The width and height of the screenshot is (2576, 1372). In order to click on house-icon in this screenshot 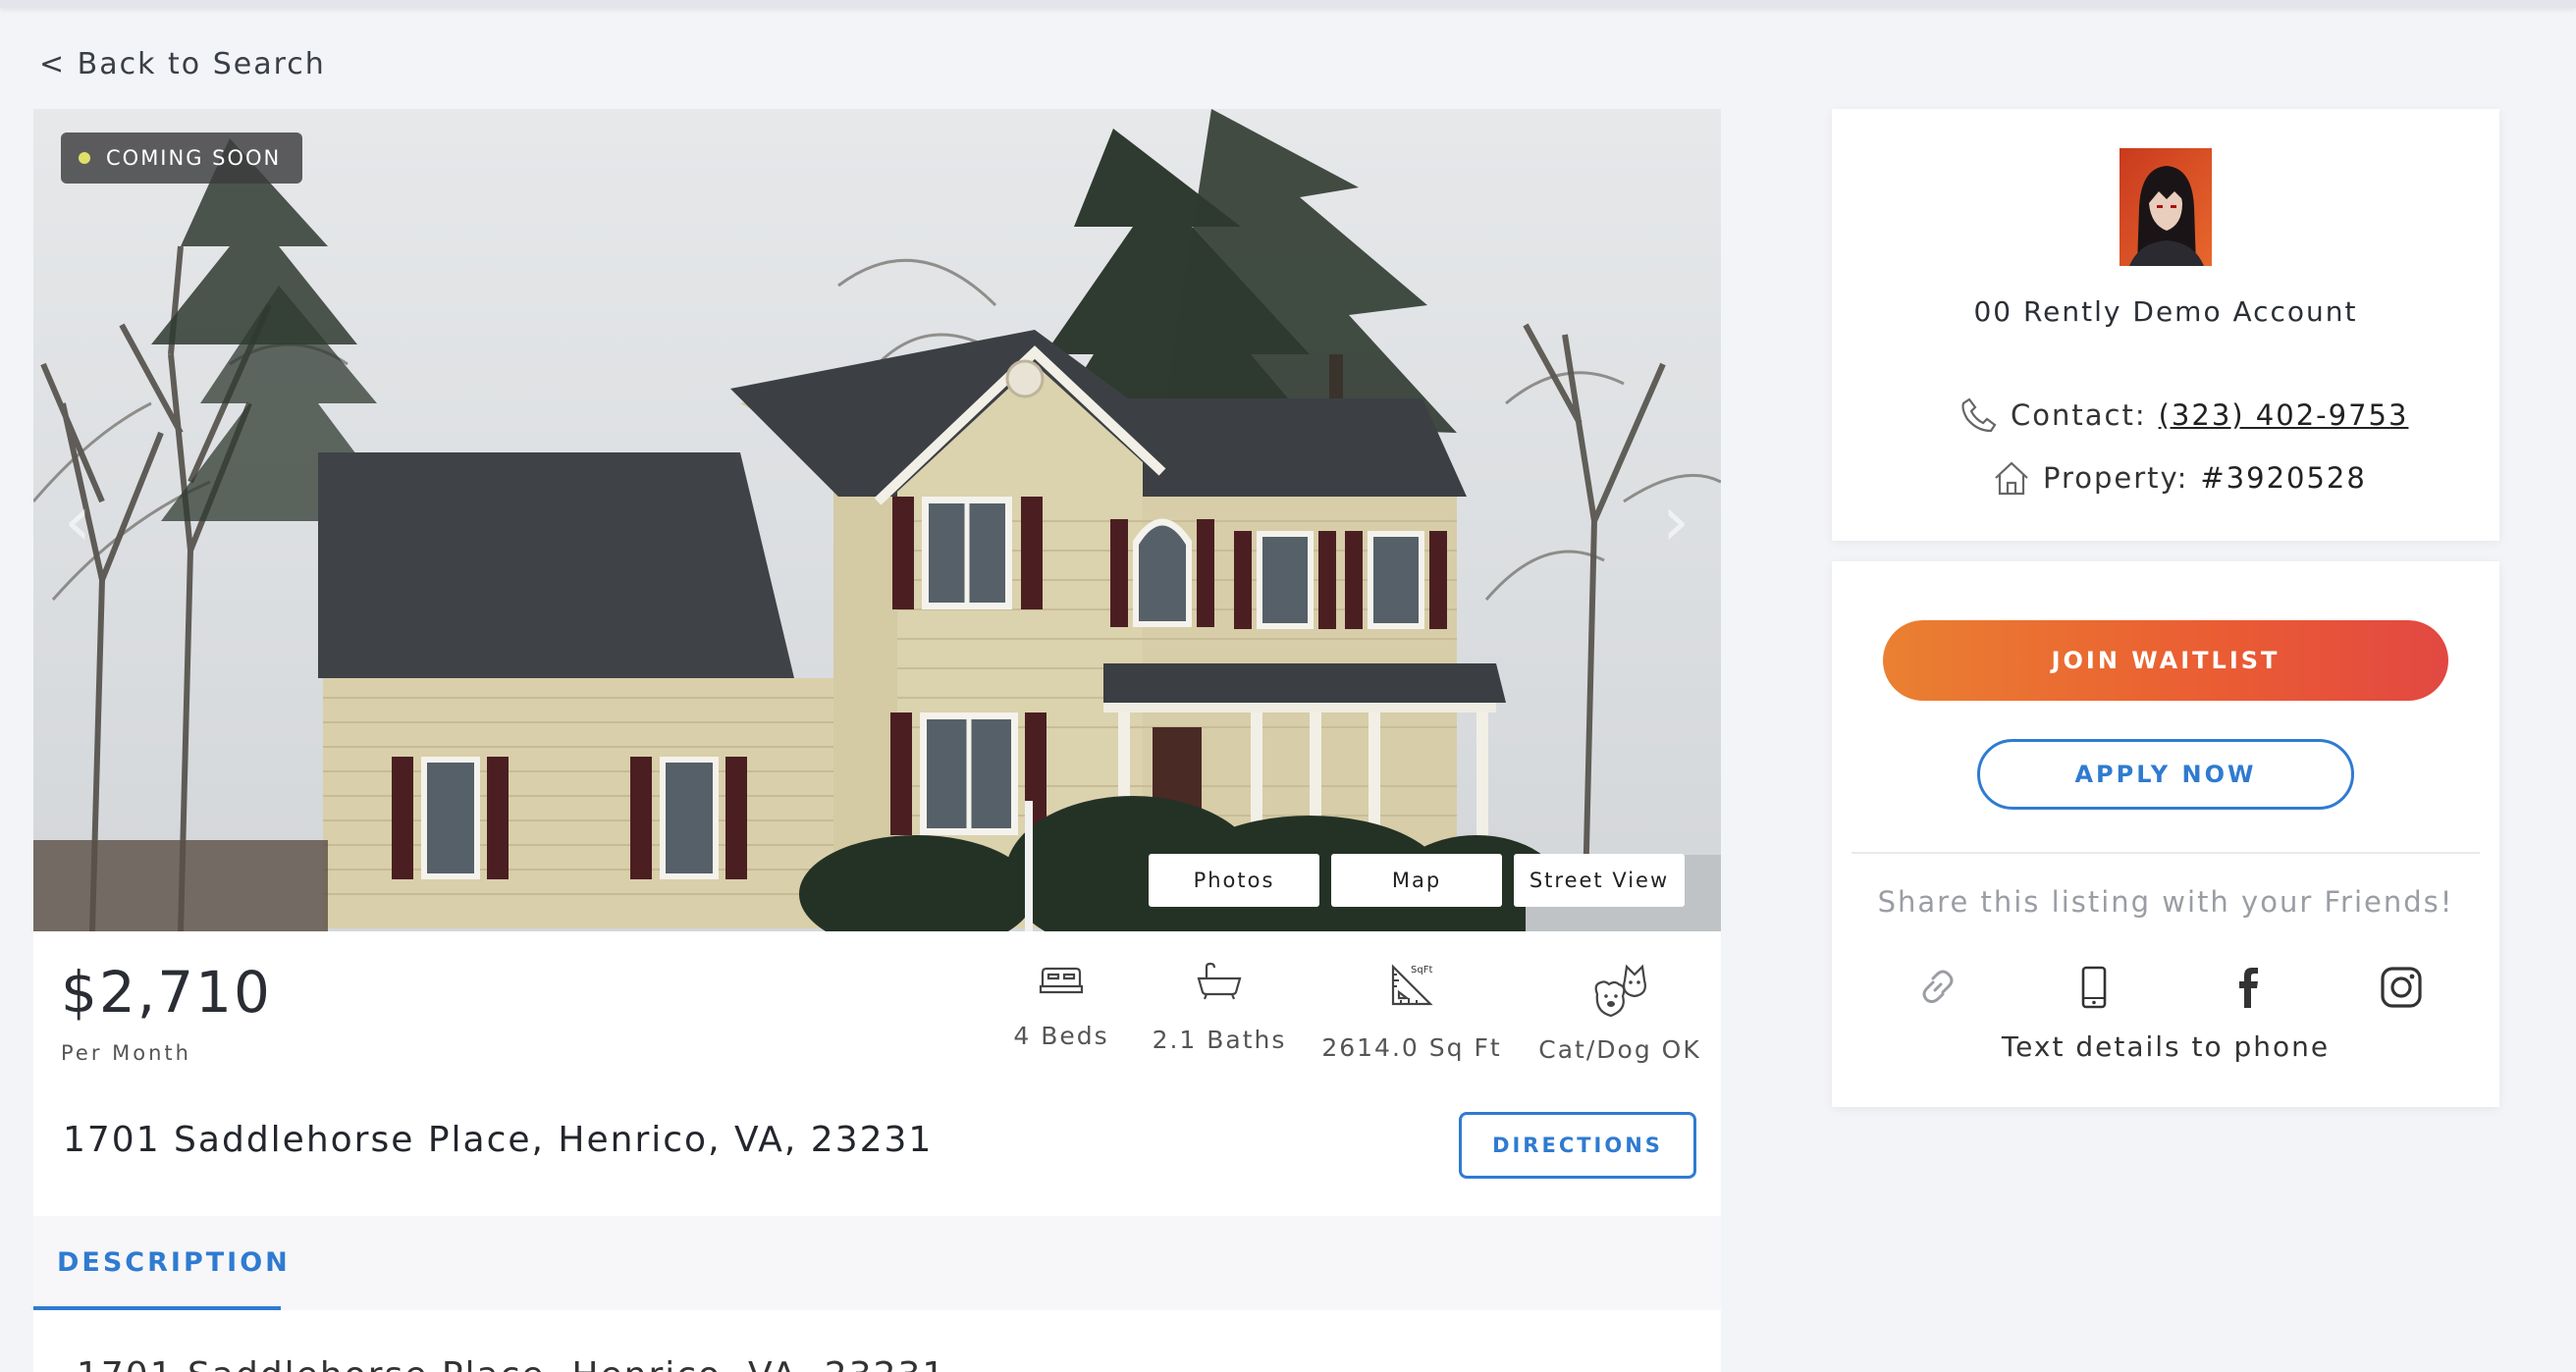, I will do `click(2011, 478)`.